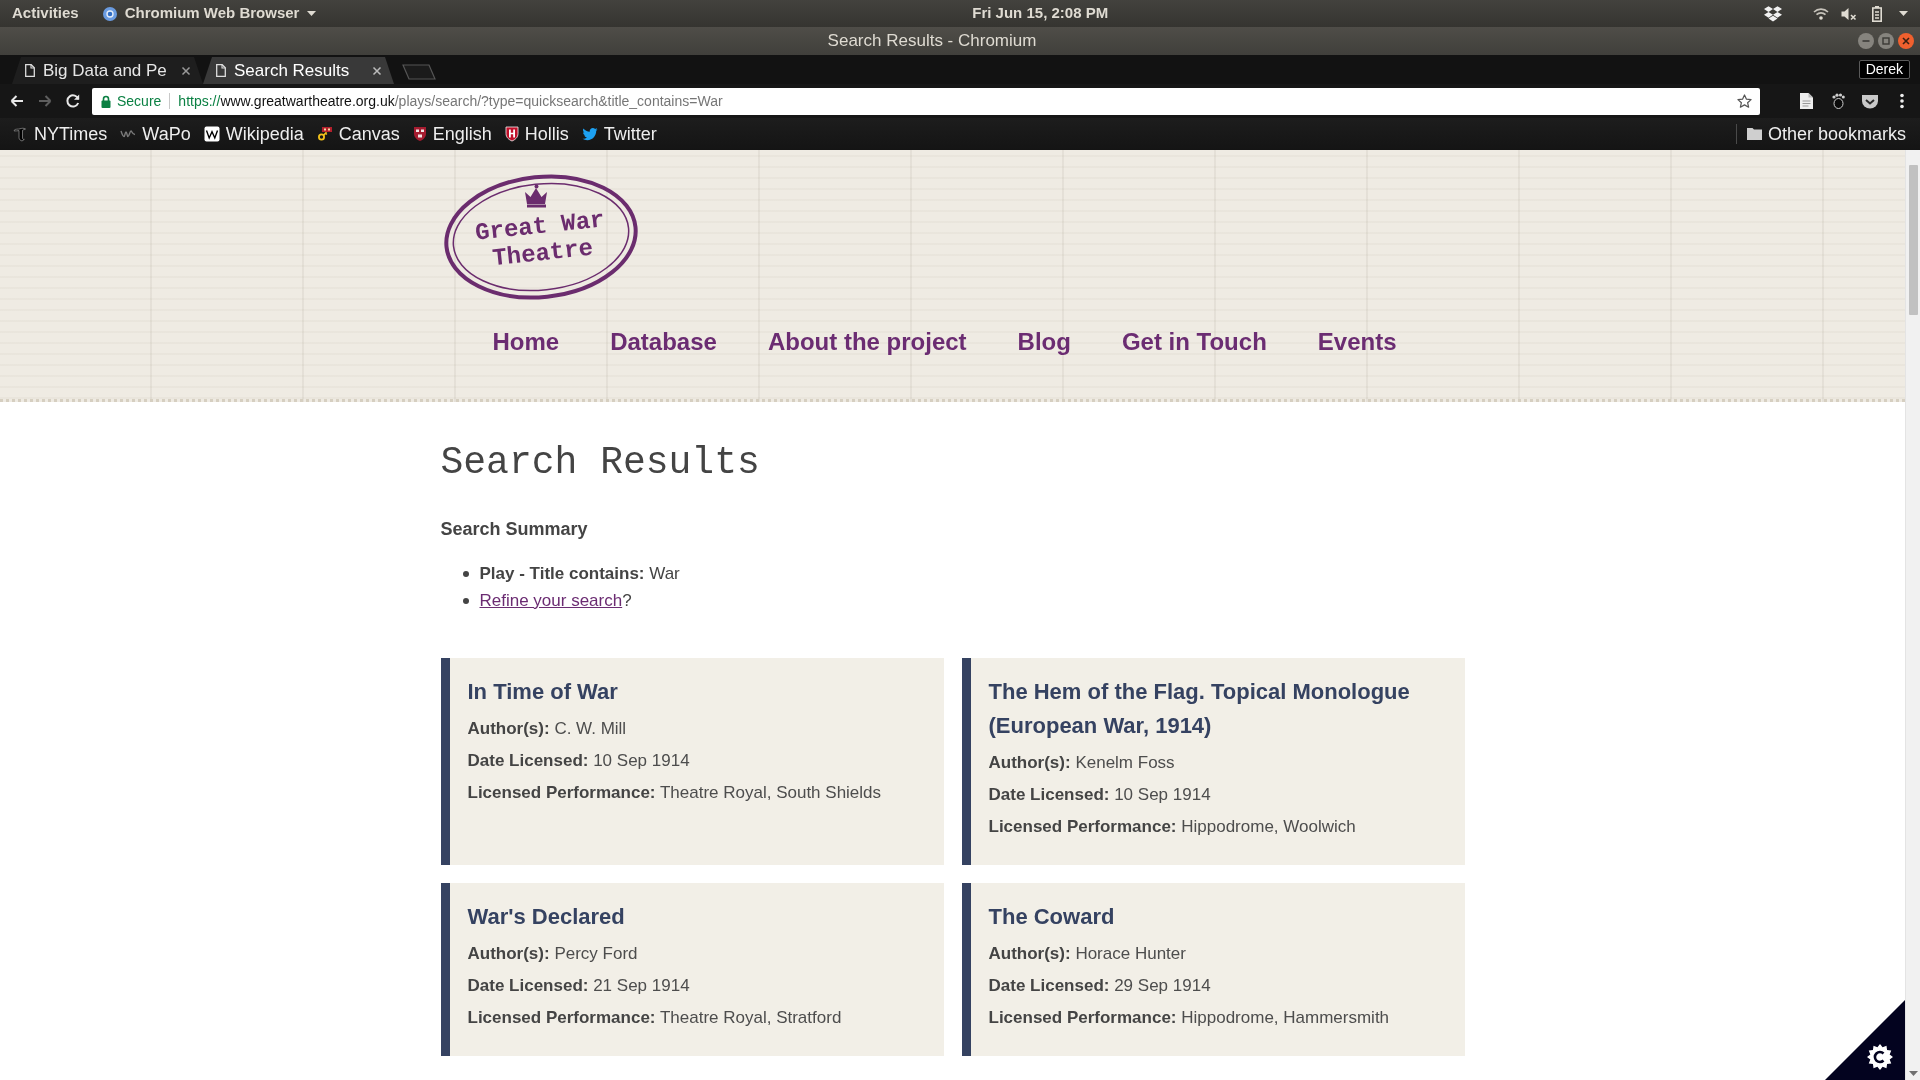 Image resolution: width=1920 pixels, height=1080 pixels. Describe the element at coordinates (1051, 917) in the screenshot. I see `result-title-link: The Coward` at that location.